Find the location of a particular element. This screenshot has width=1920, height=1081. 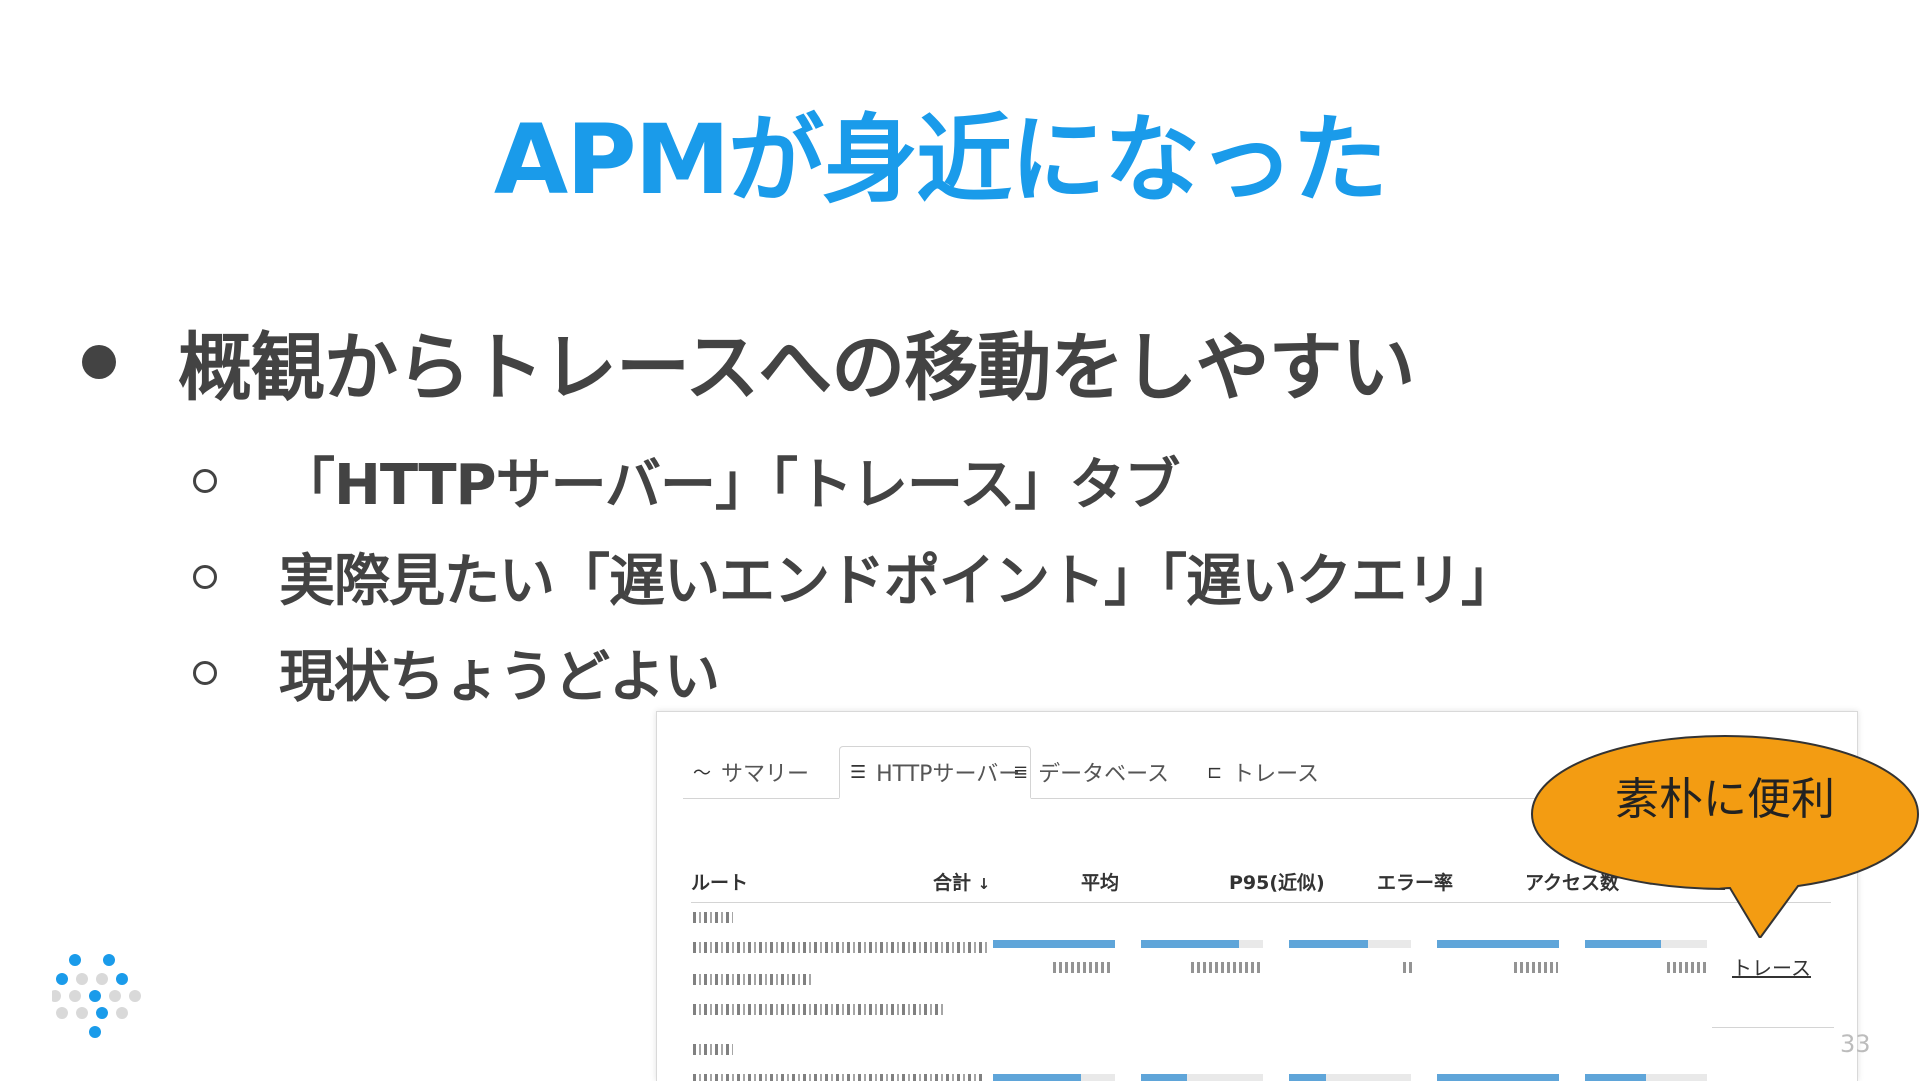

sub-bullet-1: 「HTTPサーバー」「トレース」タブ is located at coordinates (686, 480).